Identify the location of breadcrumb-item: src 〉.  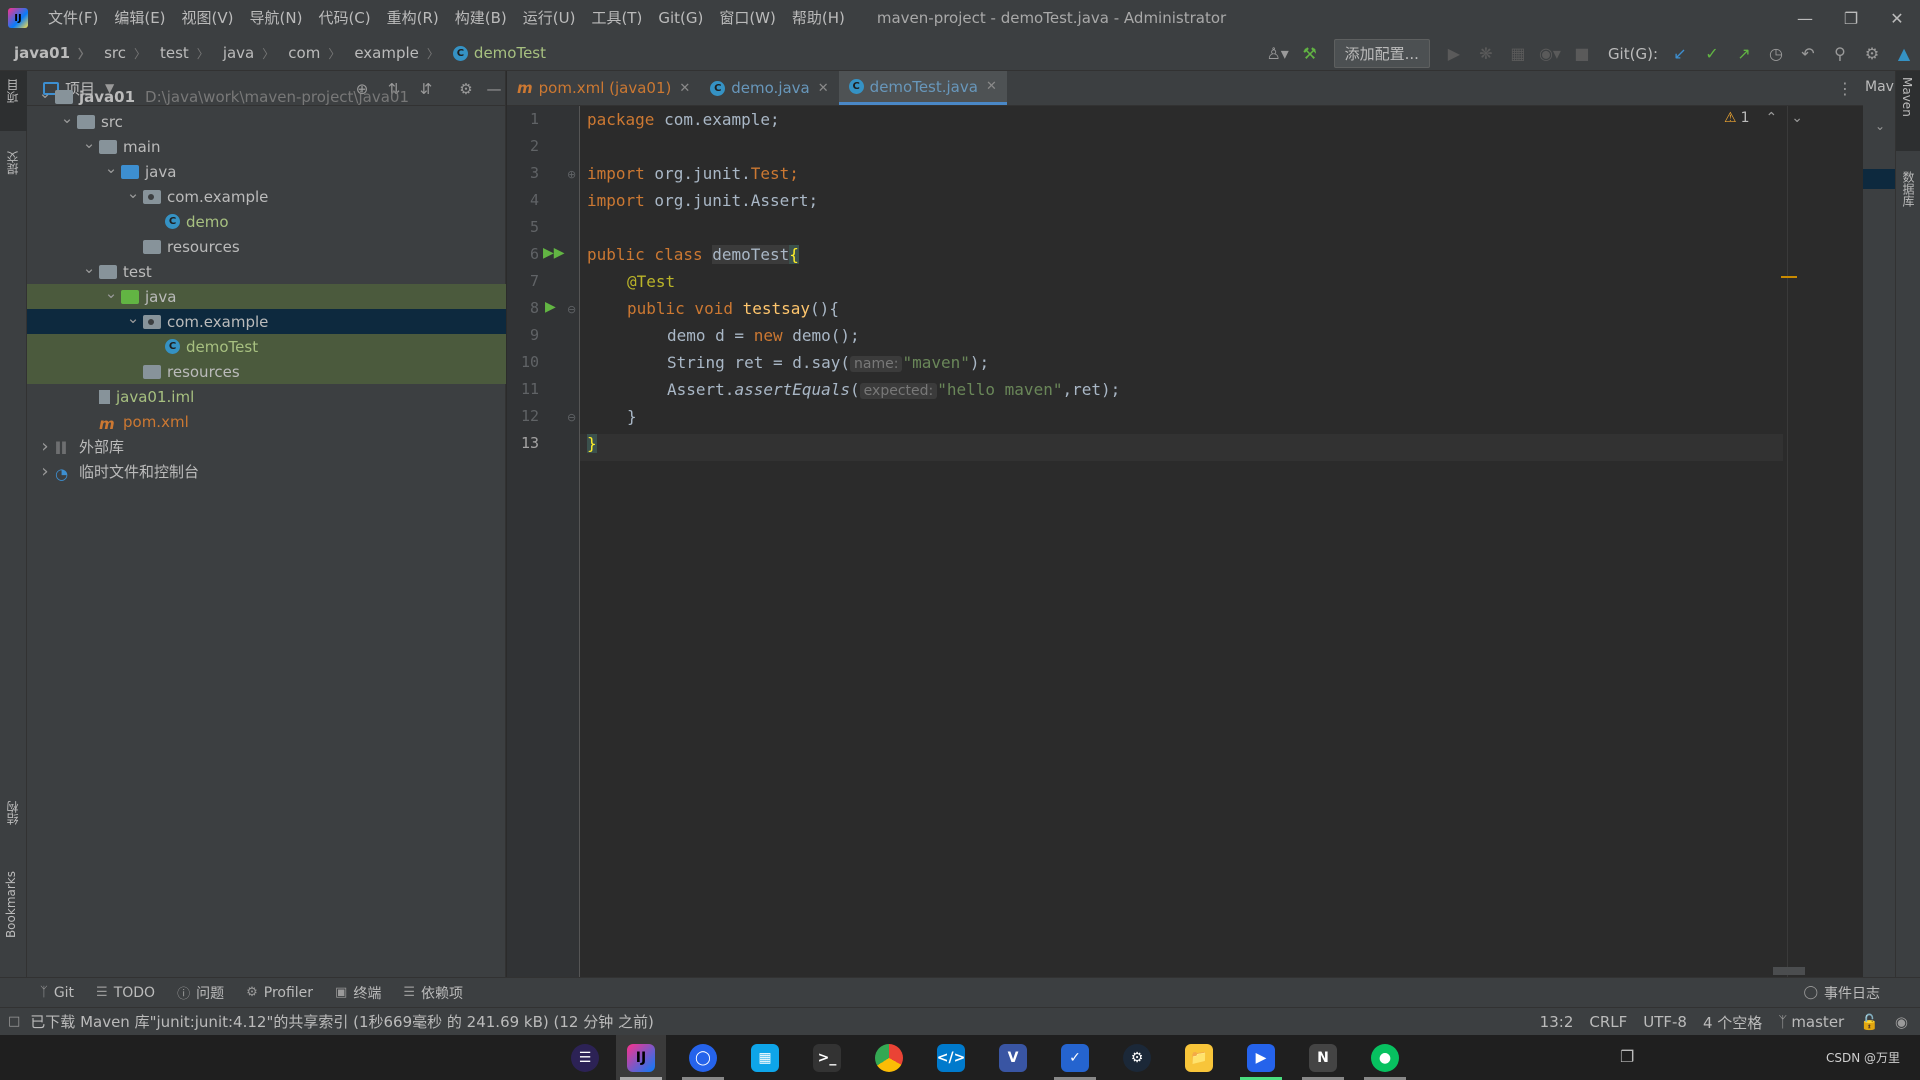
(118, 53).